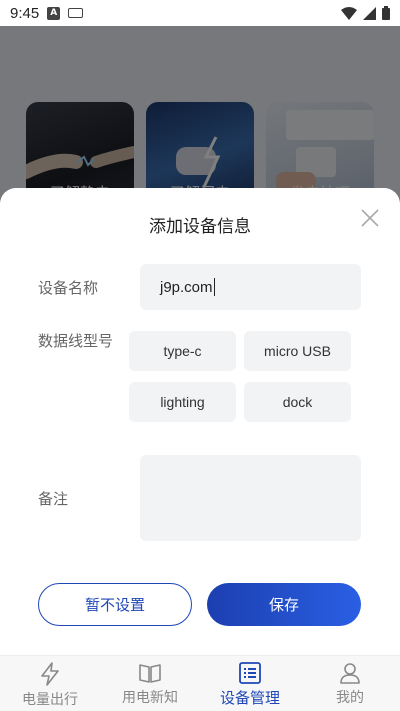 The image size is (400, 711). Describe the element at coordinates (115, 604) in the screenshot. I see `skip-button: 暂不设置` at that location.